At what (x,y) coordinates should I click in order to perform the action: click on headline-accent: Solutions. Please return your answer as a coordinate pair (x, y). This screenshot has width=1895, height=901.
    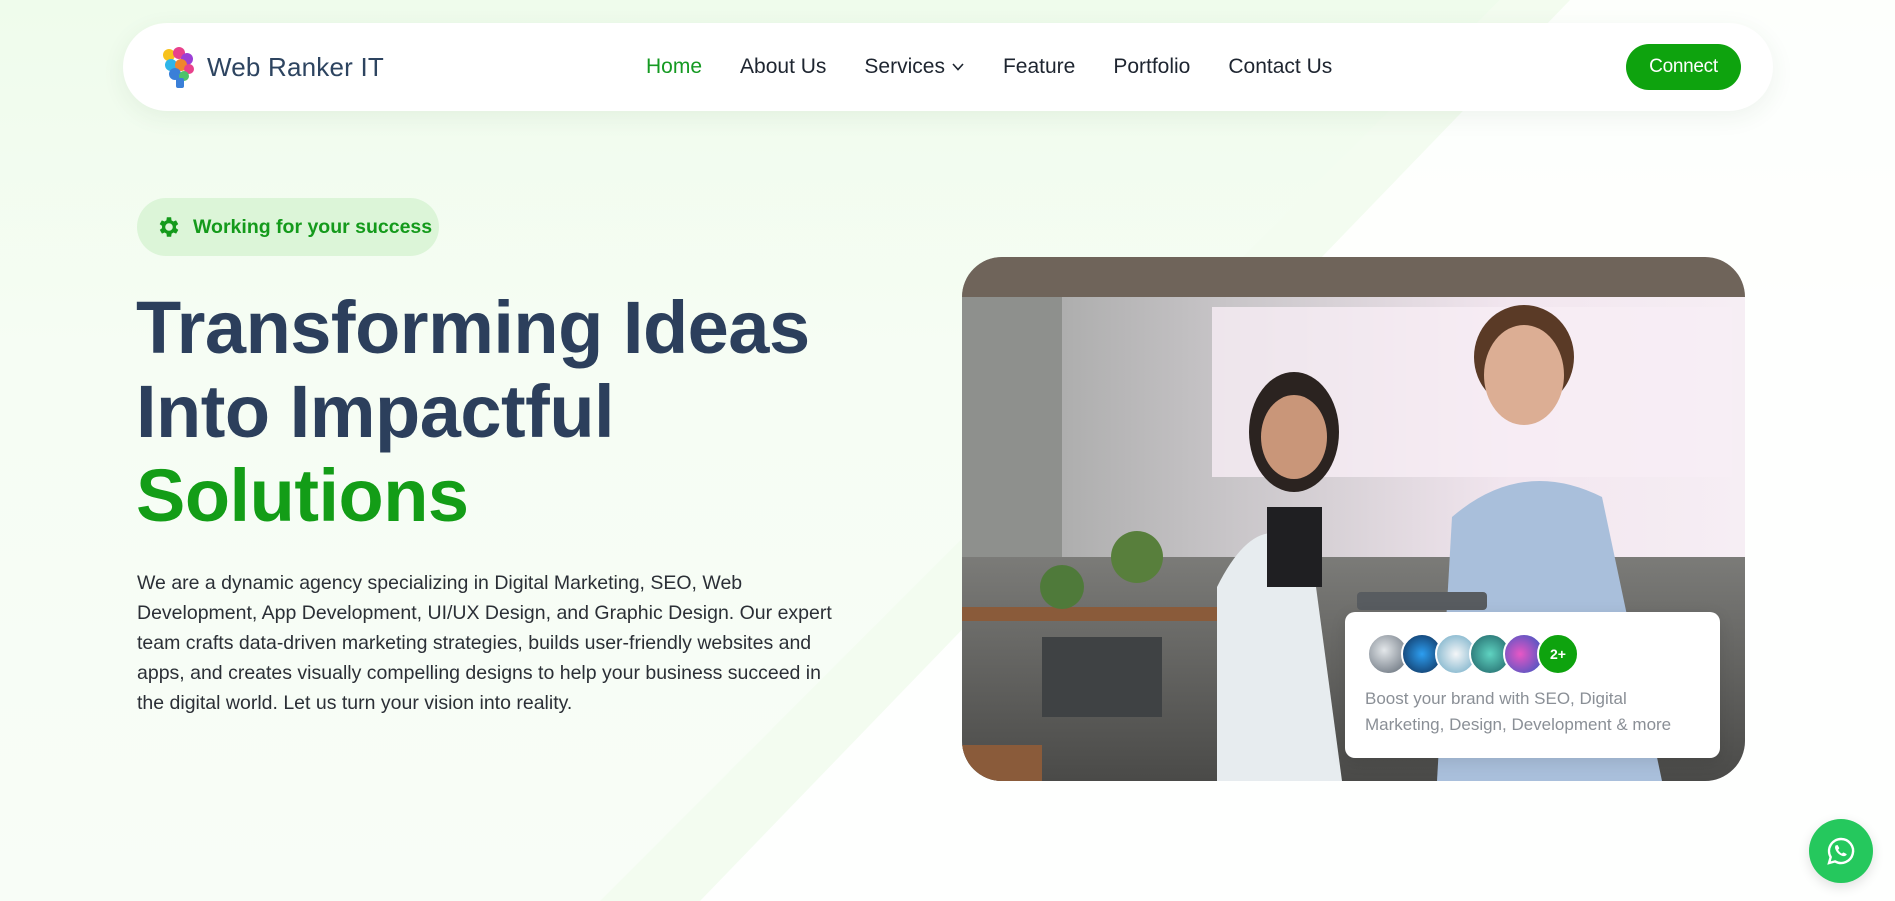
    Looking at the image, I should click on (302, 495).